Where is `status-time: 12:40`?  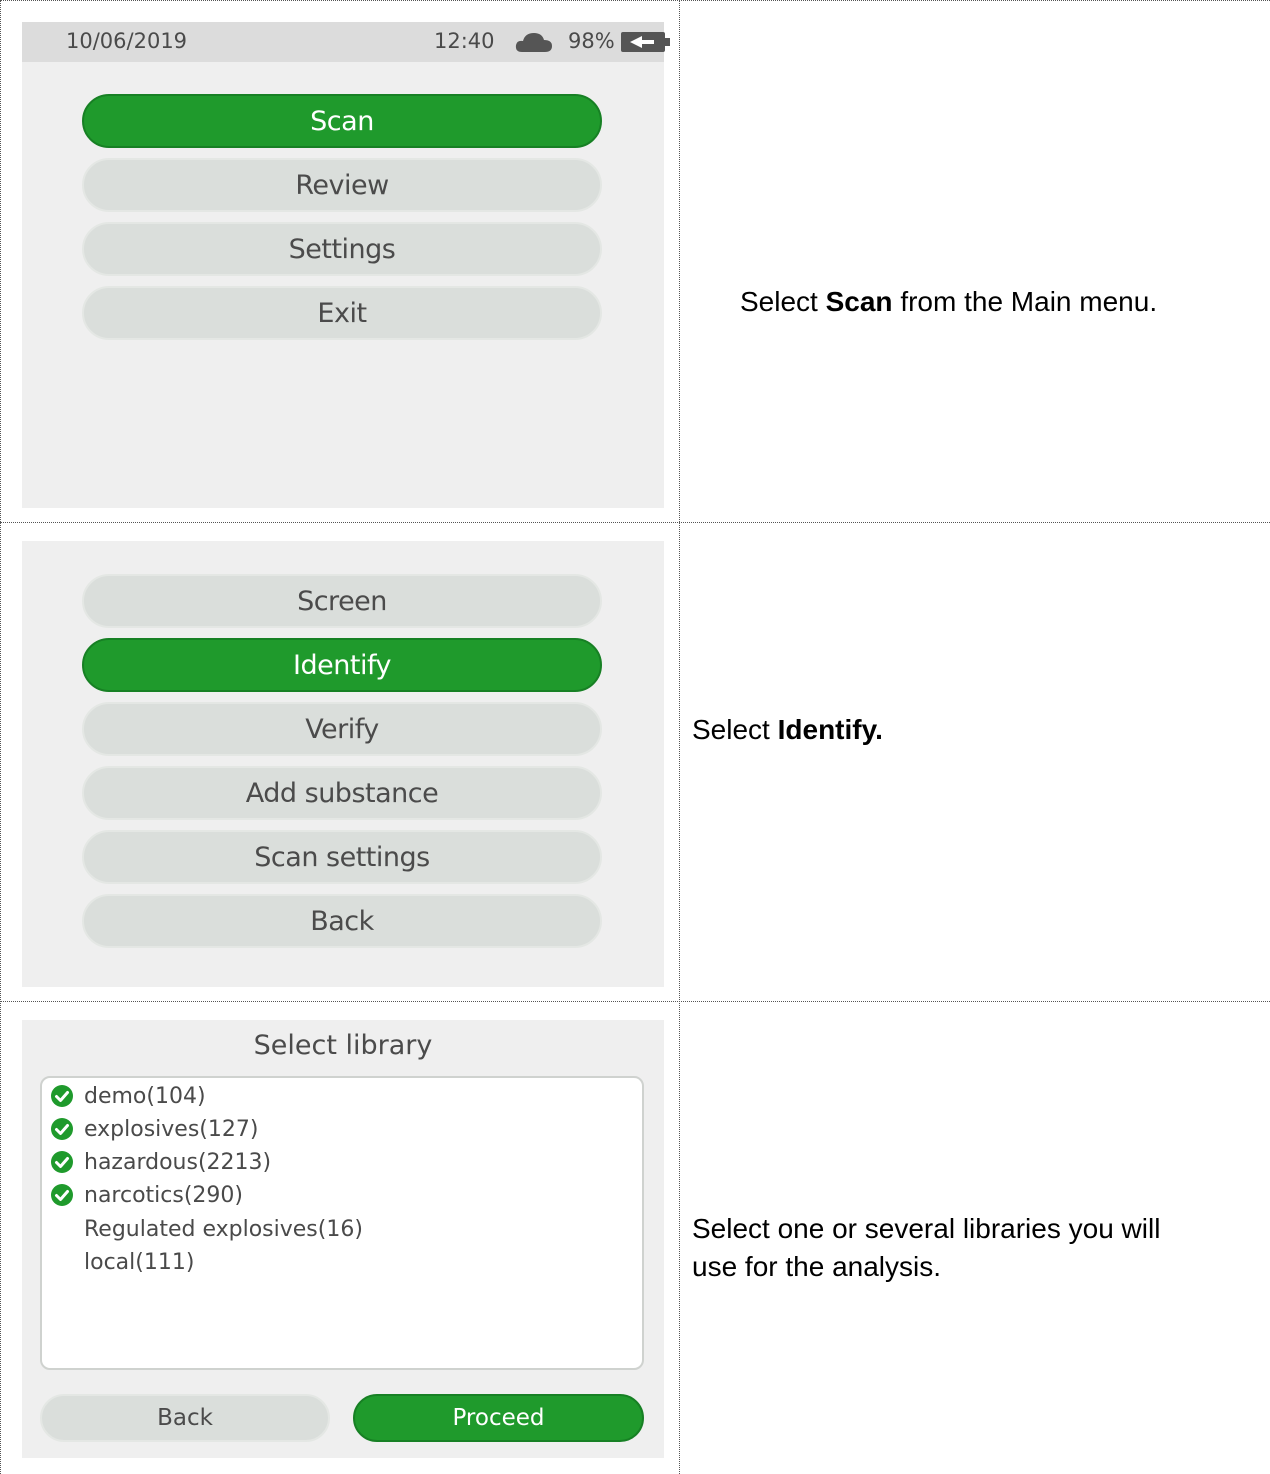
status-time: 12:40 is located at coordinates (464, 41).